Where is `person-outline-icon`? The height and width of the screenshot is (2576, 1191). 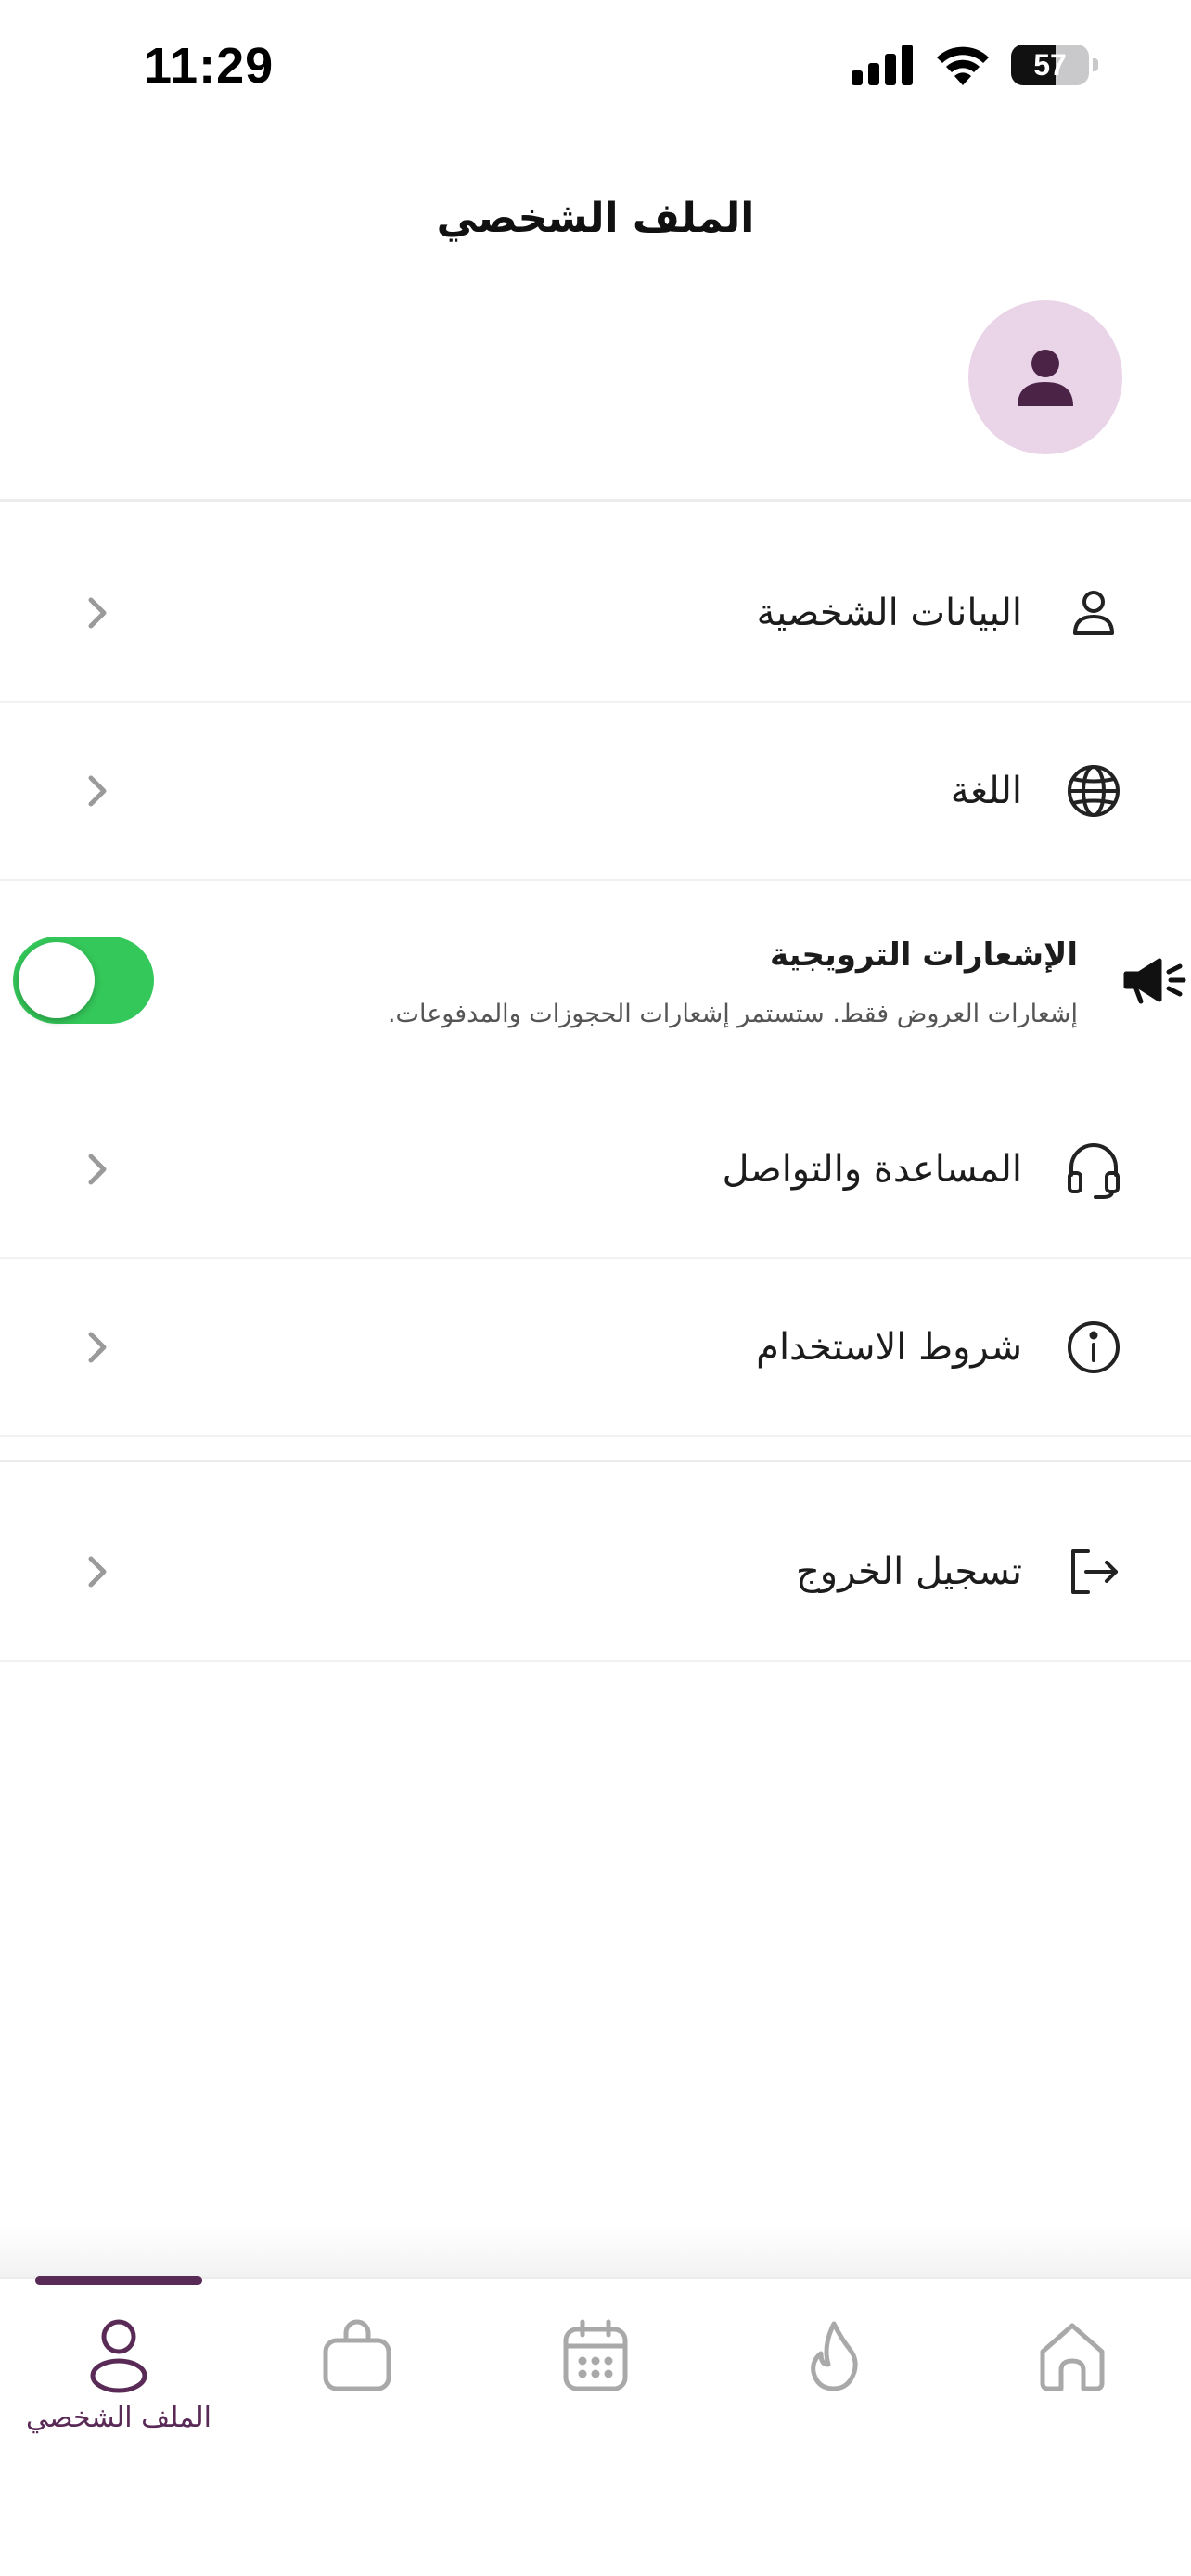
person-outline-icon is located at coordinates (1093, 612).